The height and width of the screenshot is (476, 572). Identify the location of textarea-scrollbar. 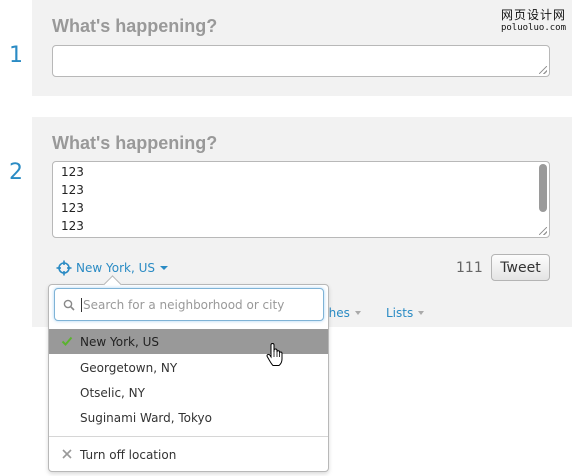
(543, 188).